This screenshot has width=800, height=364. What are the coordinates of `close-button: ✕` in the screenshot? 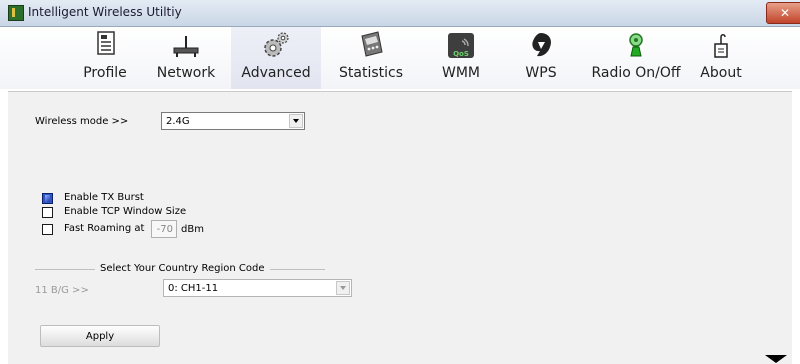 It's located at (783, 13).